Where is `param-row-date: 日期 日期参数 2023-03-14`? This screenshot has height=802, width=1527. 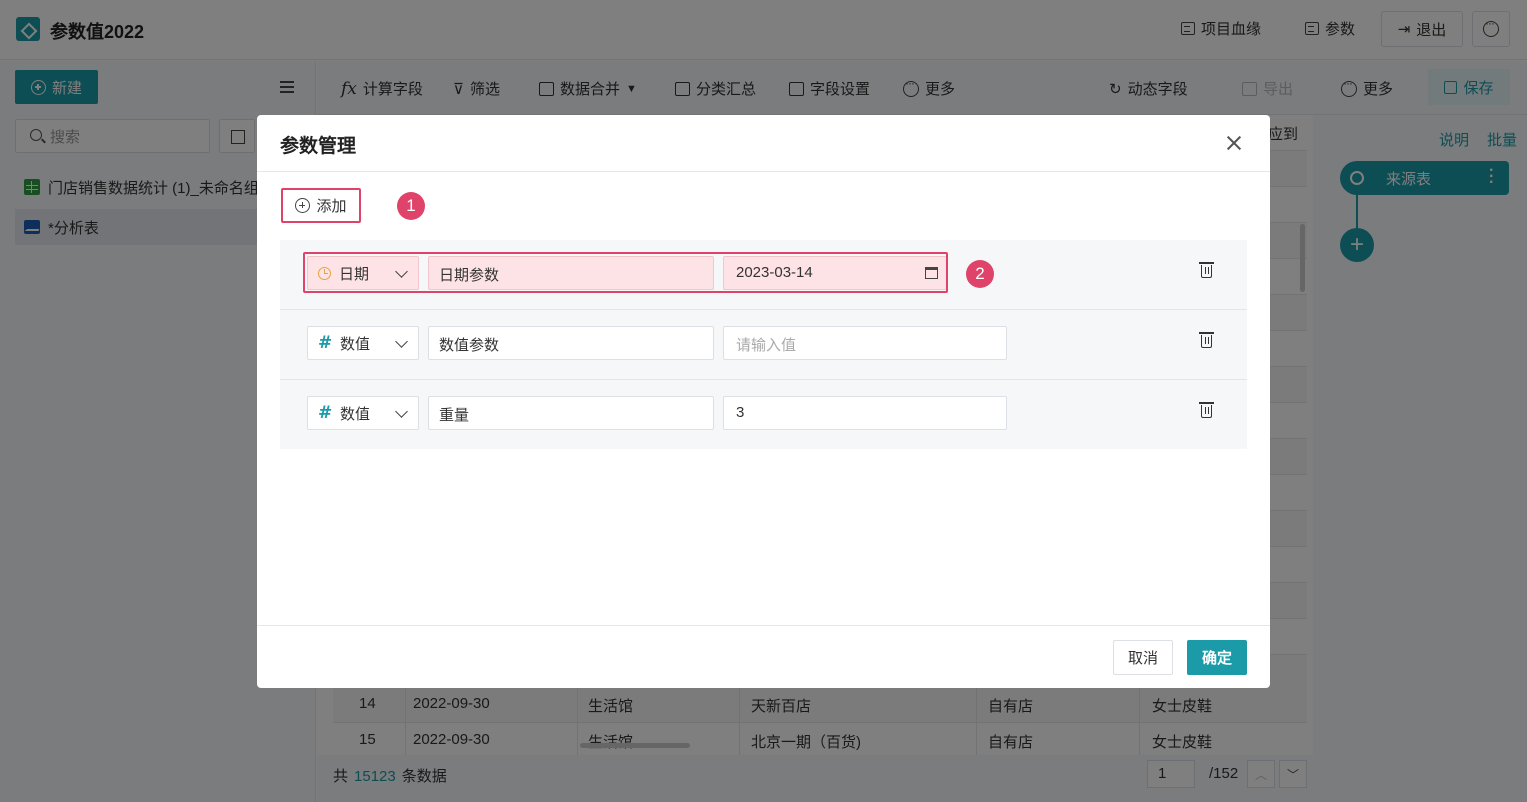 param-row-date: 日期 日期参数 2023-03-14 is located at coordinates (763, 275).